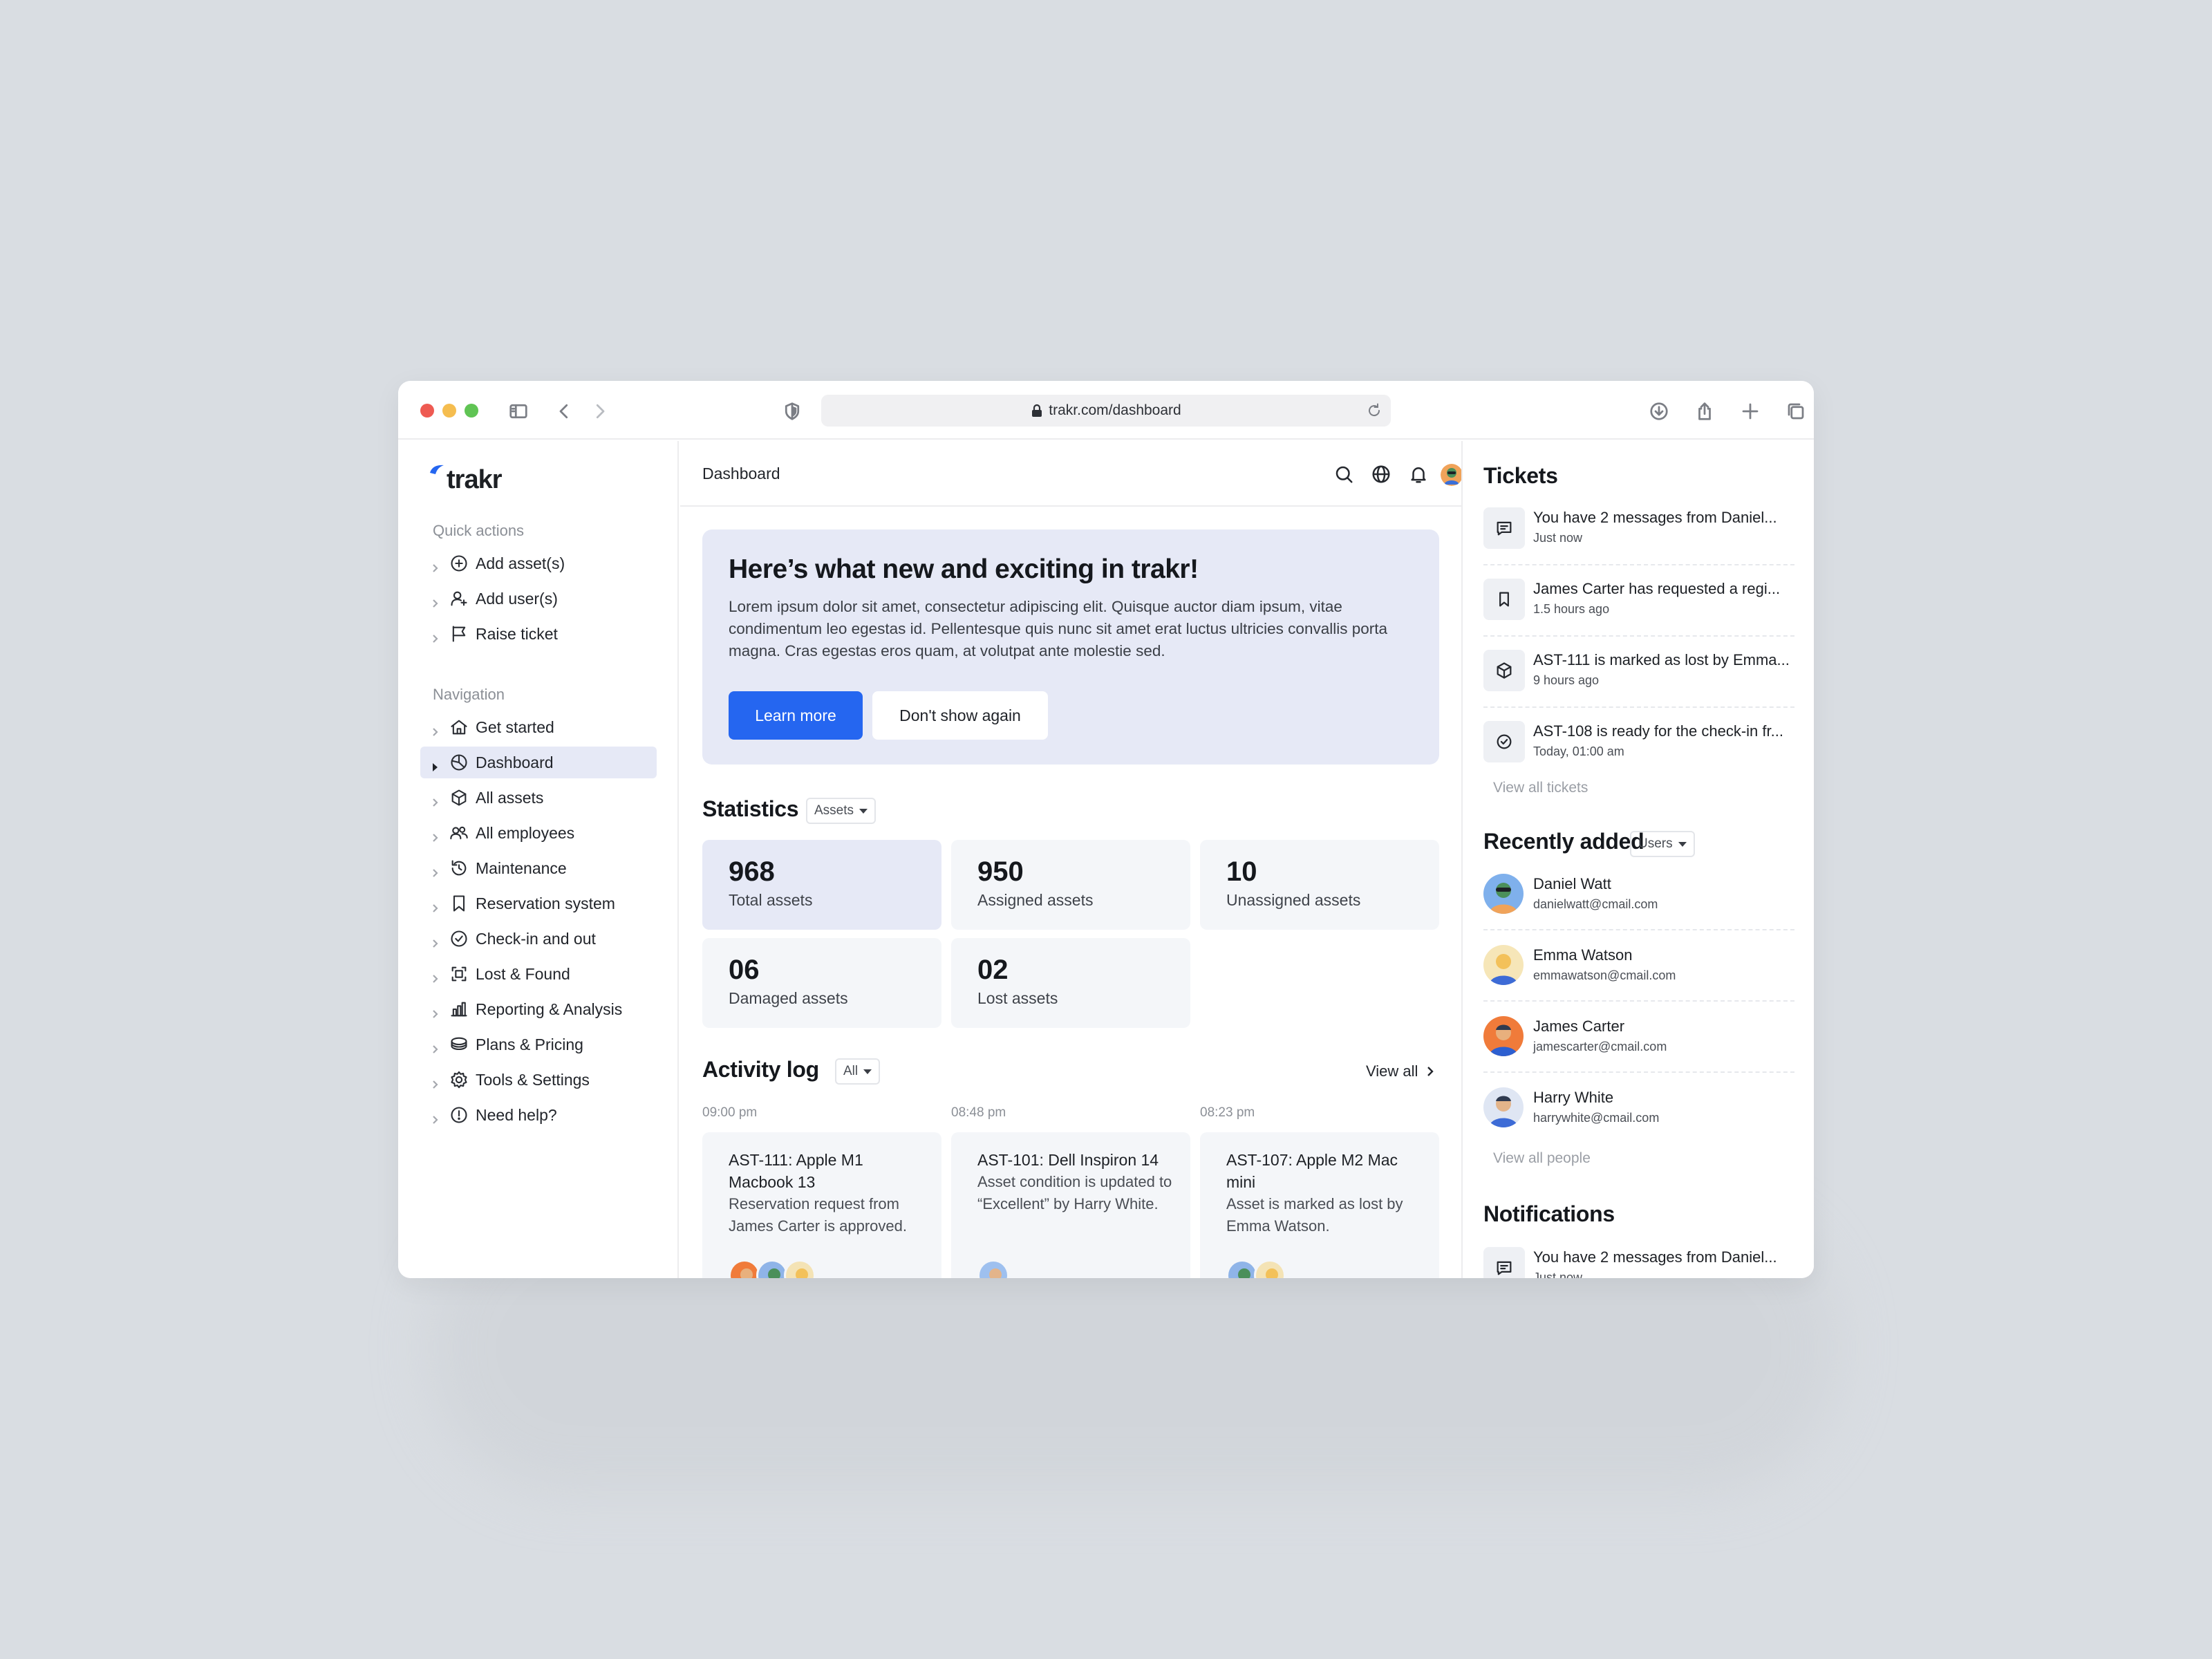  Describe the element at coordinates (1638, 896) in the screenshot. I see `person-item: Daniel Watt danielwatt@cmail.com` at that location.